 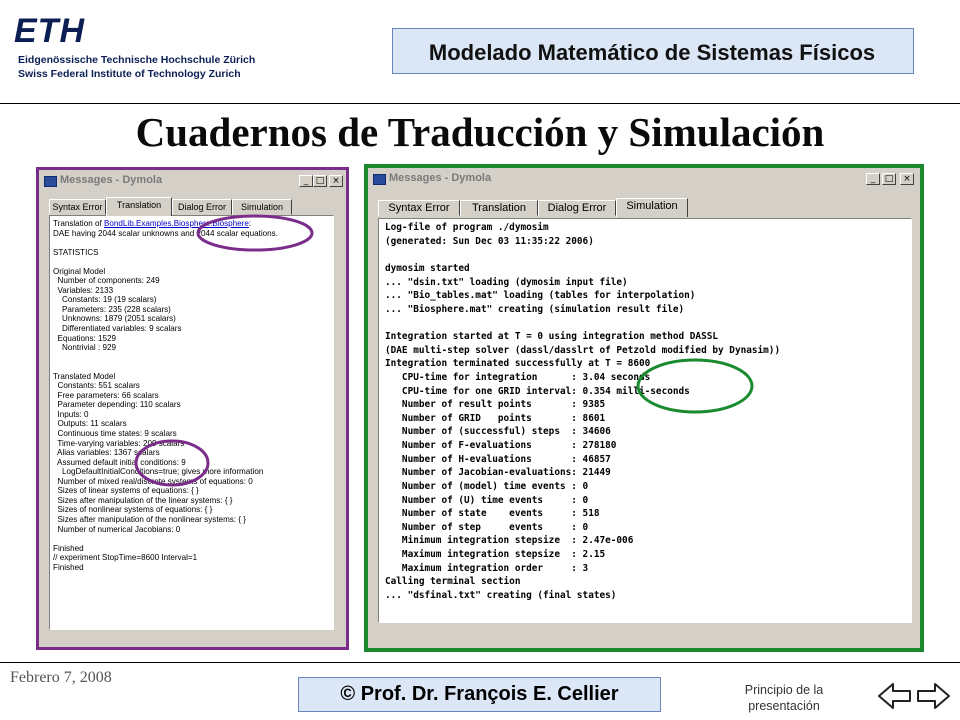 I want to click on log-line: (generated: Sun Dec 03 11:35:22 2006), so click(x=489, y=241).